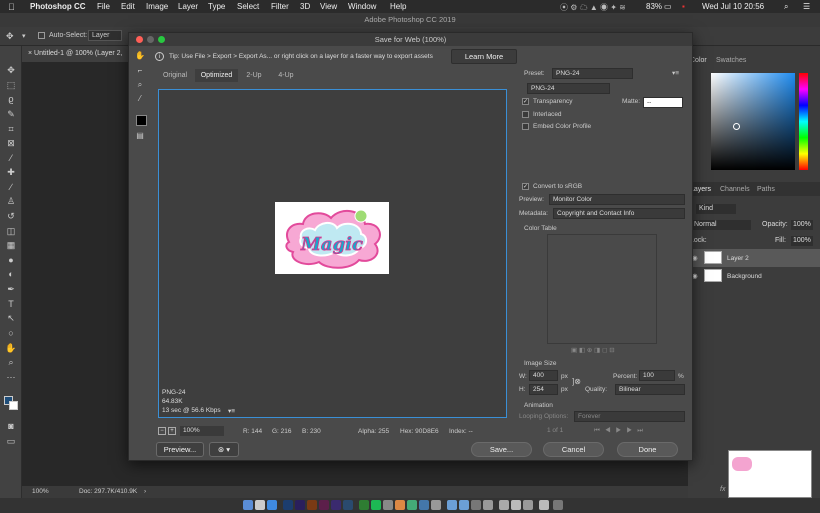 The width and height of the screenshot is (820, 513). I want to click on type-icon: T, so click(11, 304).